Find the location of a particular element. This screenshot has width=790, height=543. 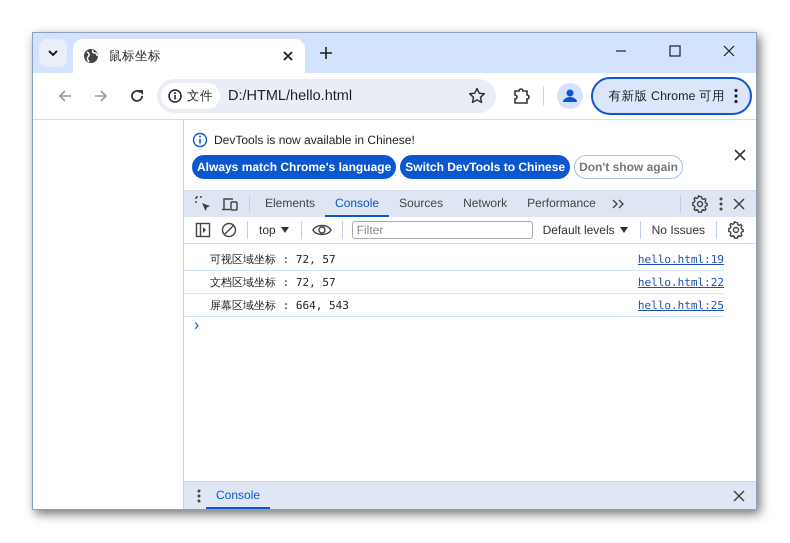

address-bar: 文件 D:/HTML/hello.html is located at coordinates (326, 96).